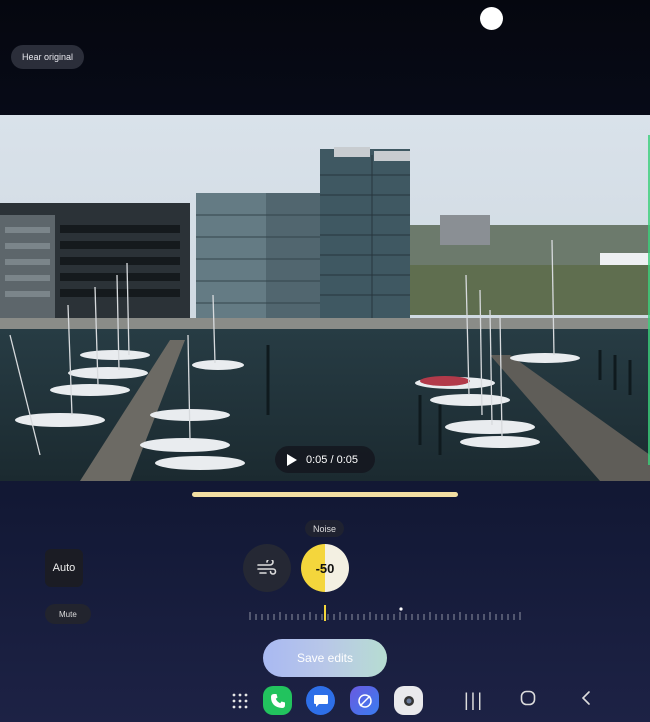 This screenshot has height=722, width=650. I want to click on hear-original-button: Hear original, so click(48, 57).